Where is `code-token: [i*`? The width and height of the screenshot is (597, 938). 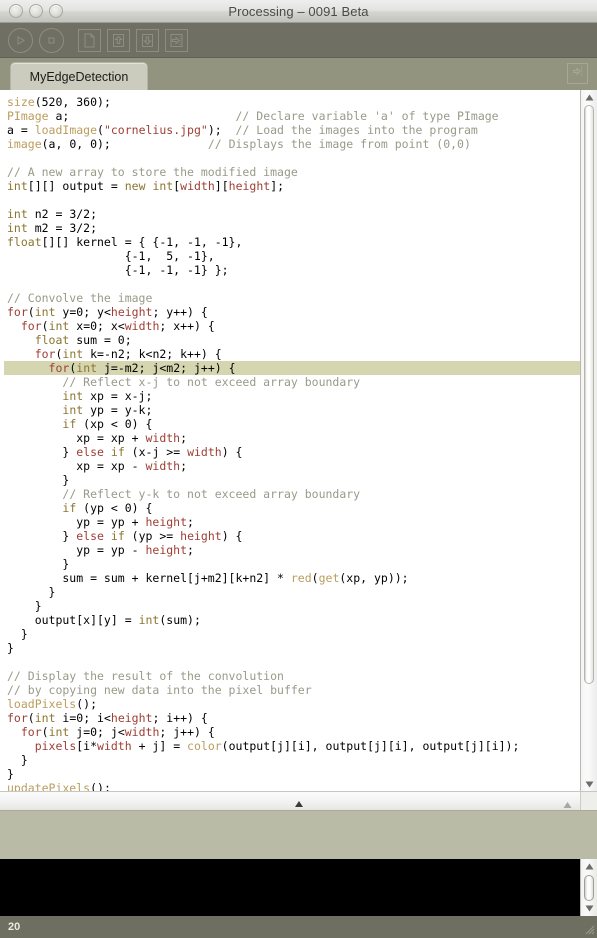
code-token: [i* is located at coordinates (87, 746).